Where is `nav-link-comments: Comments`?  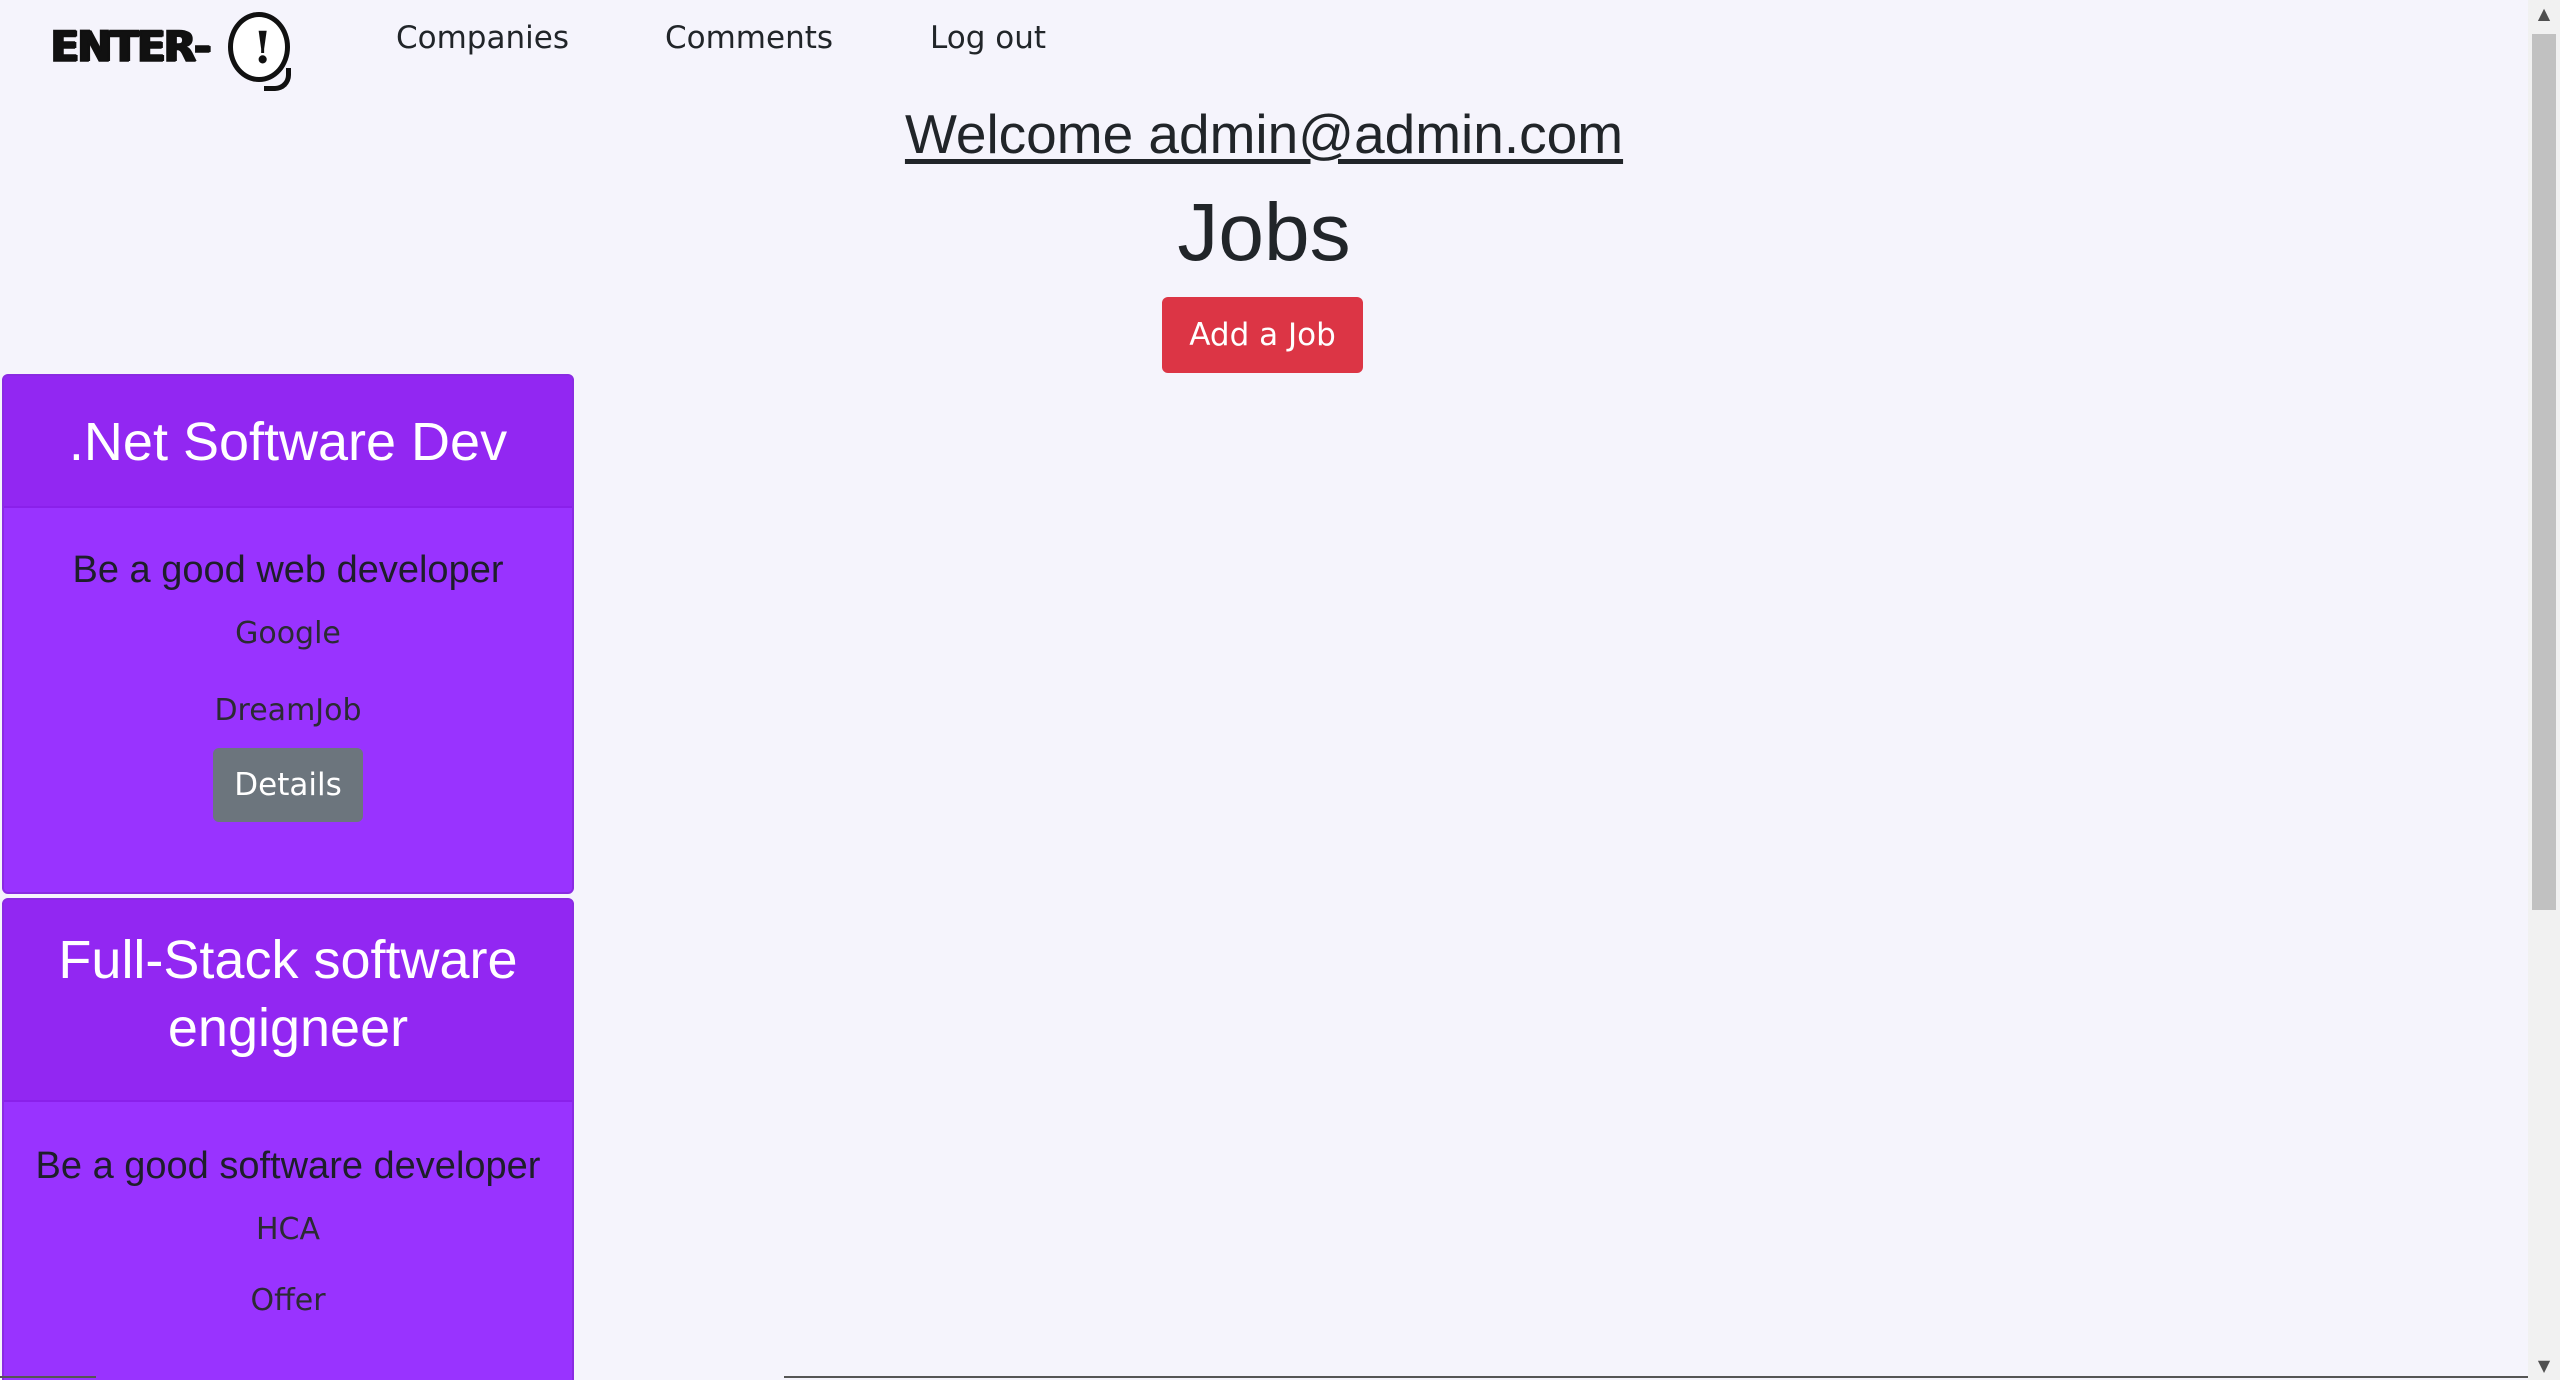
nav-link-comments: Comments is located at coordinates (749, 38).